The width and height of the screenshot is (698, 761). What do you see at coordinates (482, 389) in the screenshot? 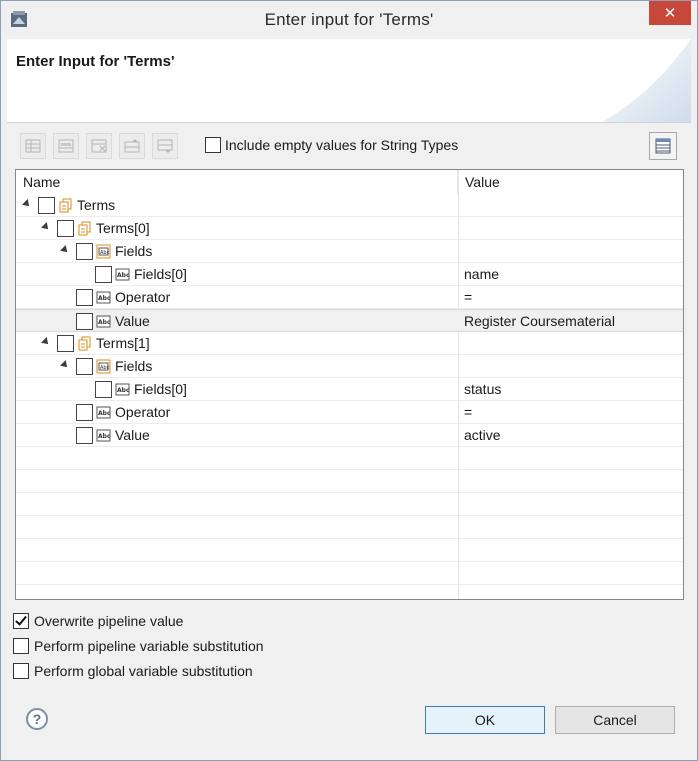
I see `node-value: status` at bounding box center [482, 389].